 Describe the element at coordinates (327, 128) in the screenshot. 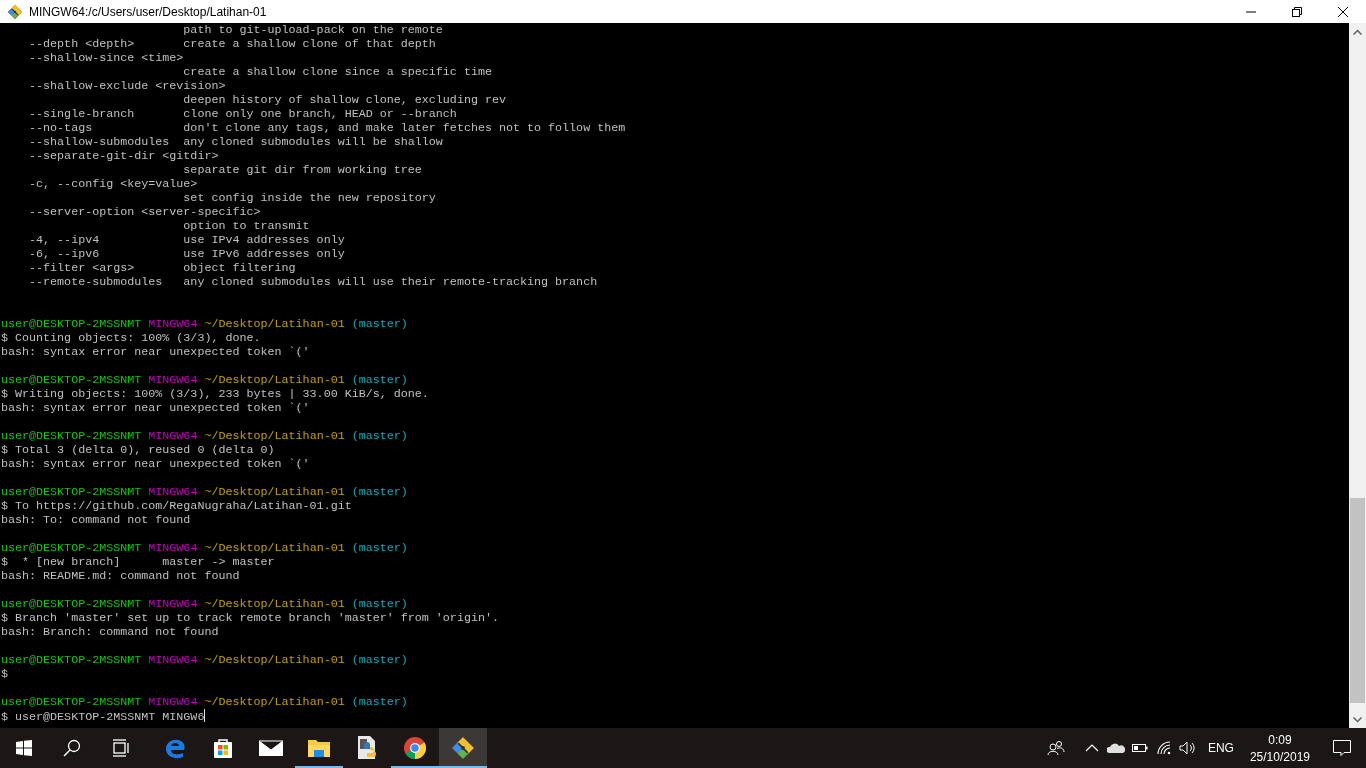

I see `help-text-line: --no-tags don't clone any tags, and make later fetches not to follow them` at that location.